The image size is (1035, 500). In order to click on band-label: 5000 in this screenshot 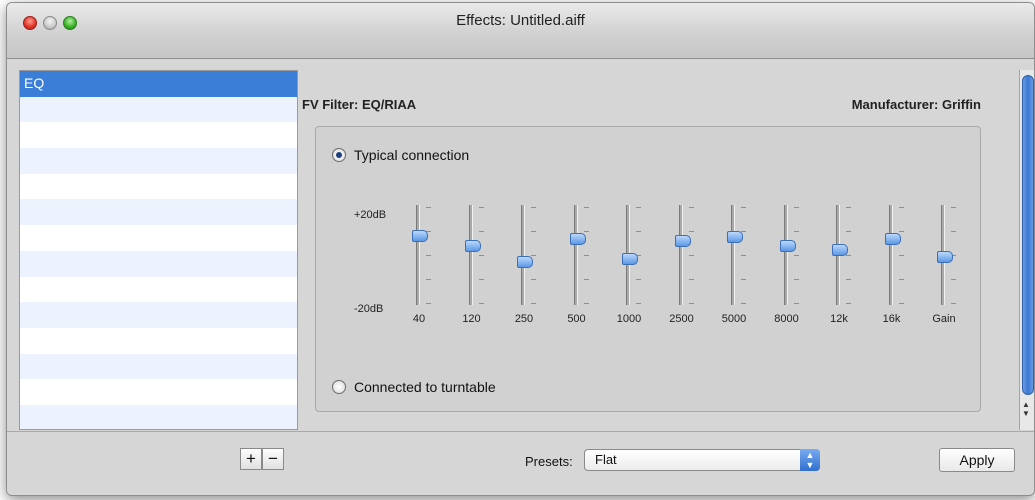, I will do `click(734, 319)`.